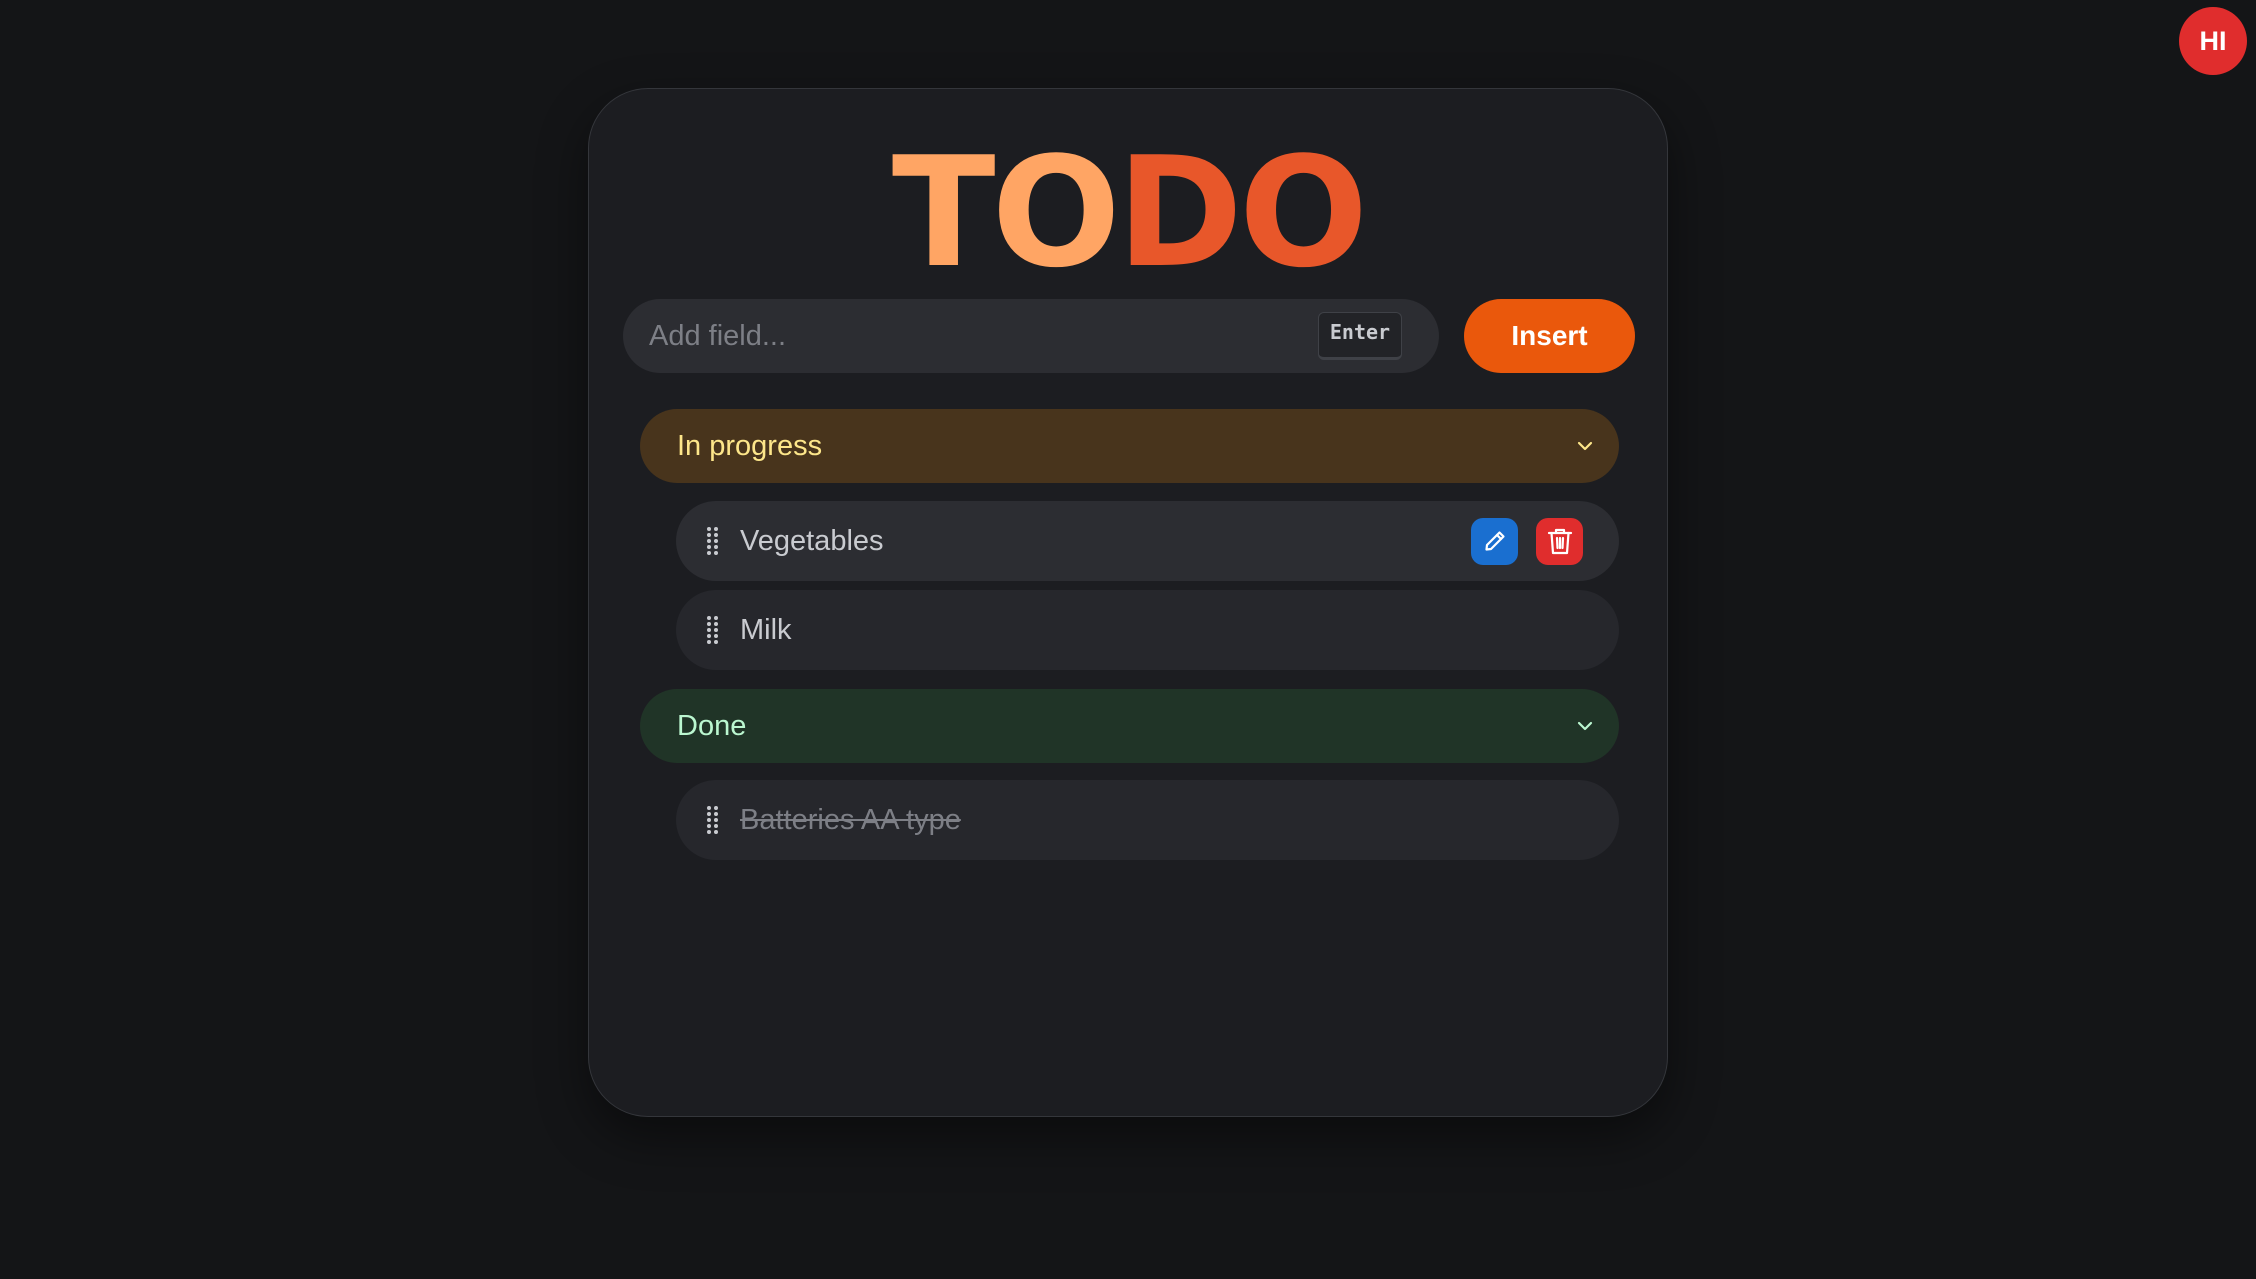  I want to click on edit-button, so click(1494, 541).